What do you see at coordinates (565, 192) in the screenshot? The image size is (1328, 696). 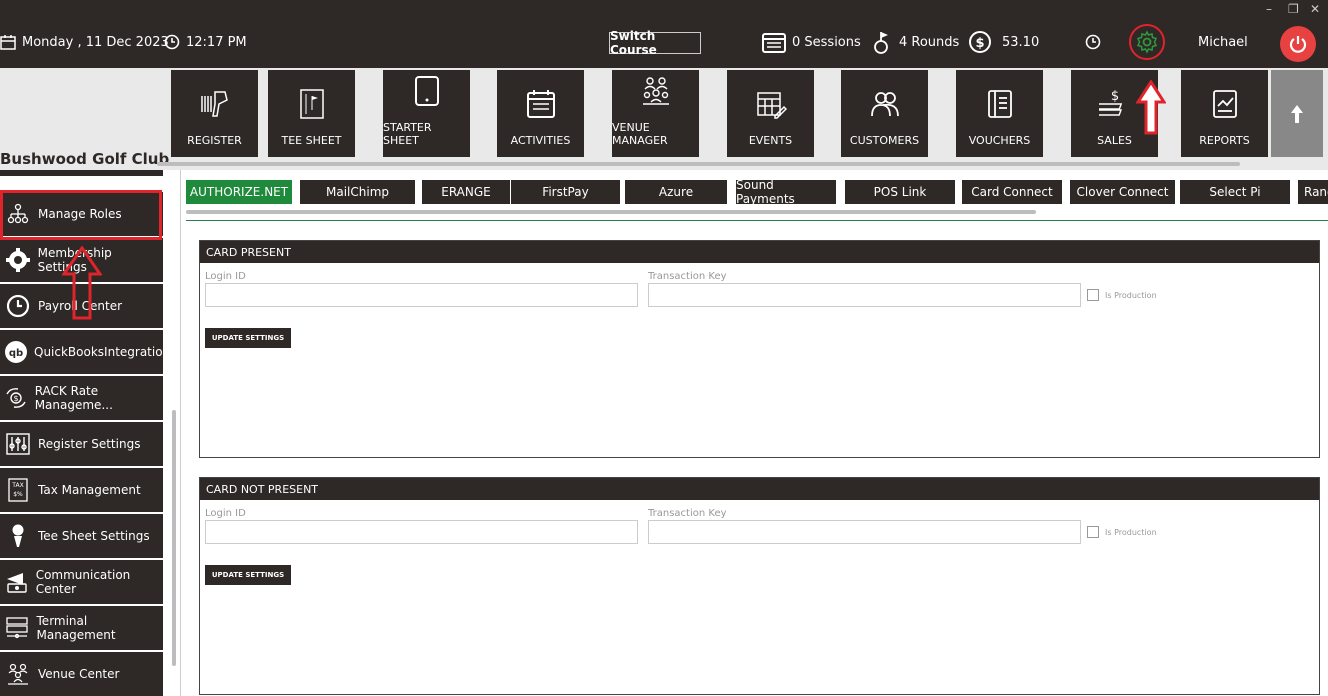 I see `tab-firstpay: FirstPay` at bounding box center [565, 192].